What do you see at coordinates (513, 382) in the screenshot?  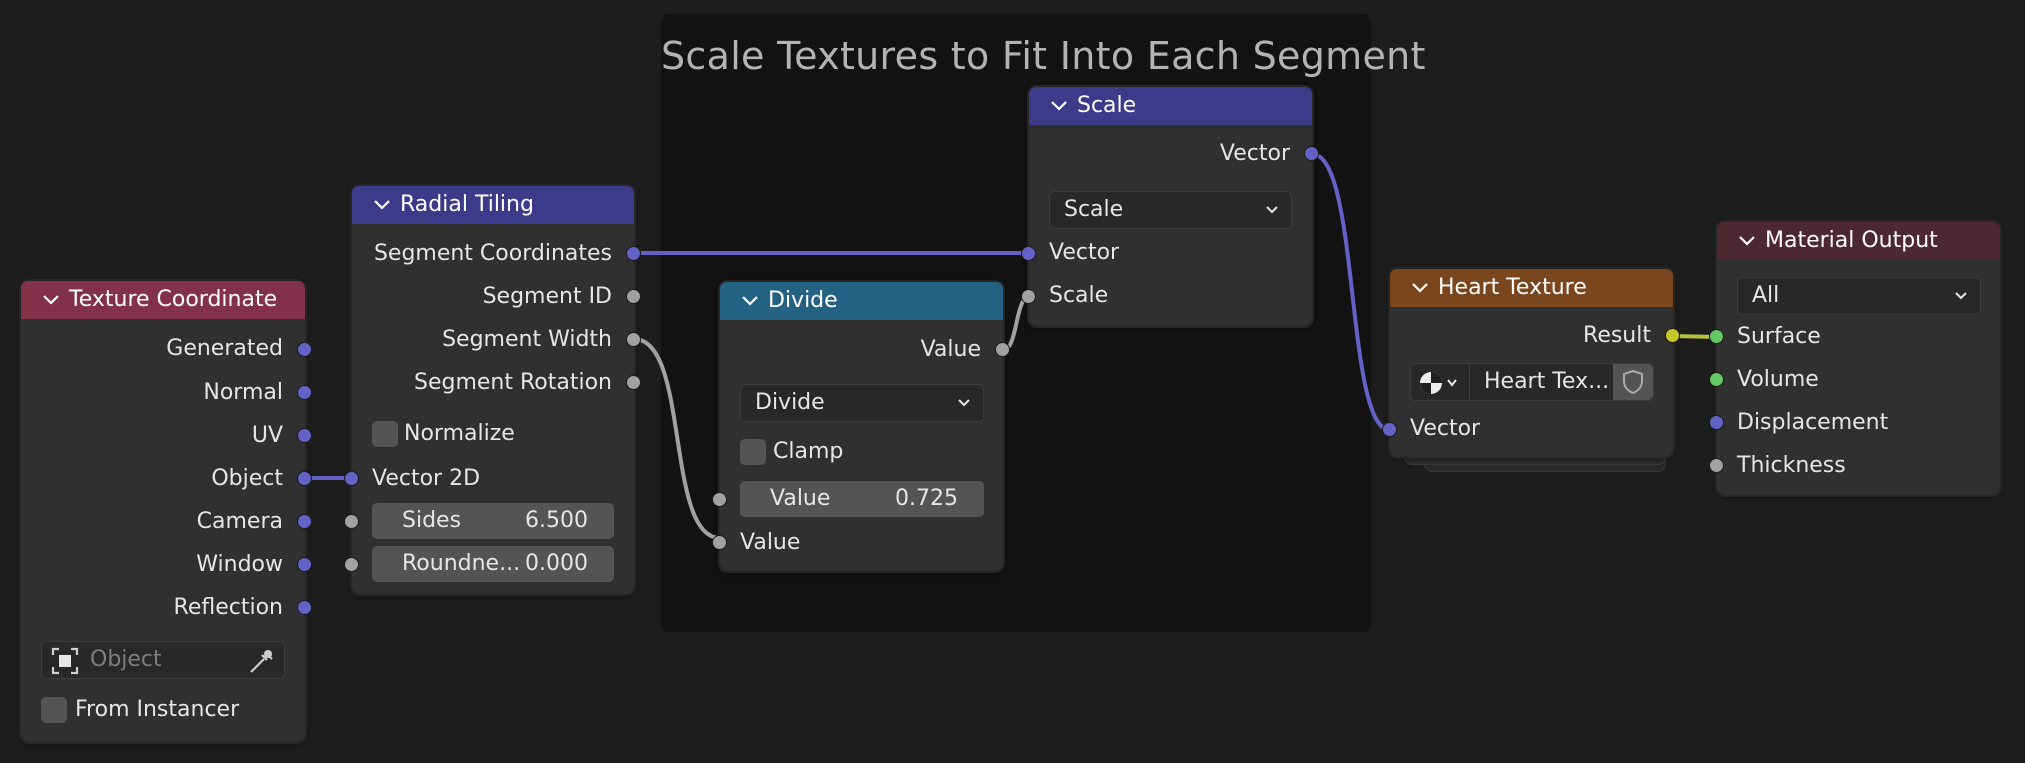 I see `output-segment-rotation: Segment Rotation` at bounding box center [513, 382].